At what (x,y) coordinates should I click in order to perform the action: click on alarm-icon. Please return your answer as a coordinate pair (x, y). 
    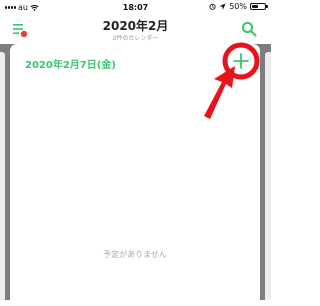
    Looking at the image, I should click on (212, 6).